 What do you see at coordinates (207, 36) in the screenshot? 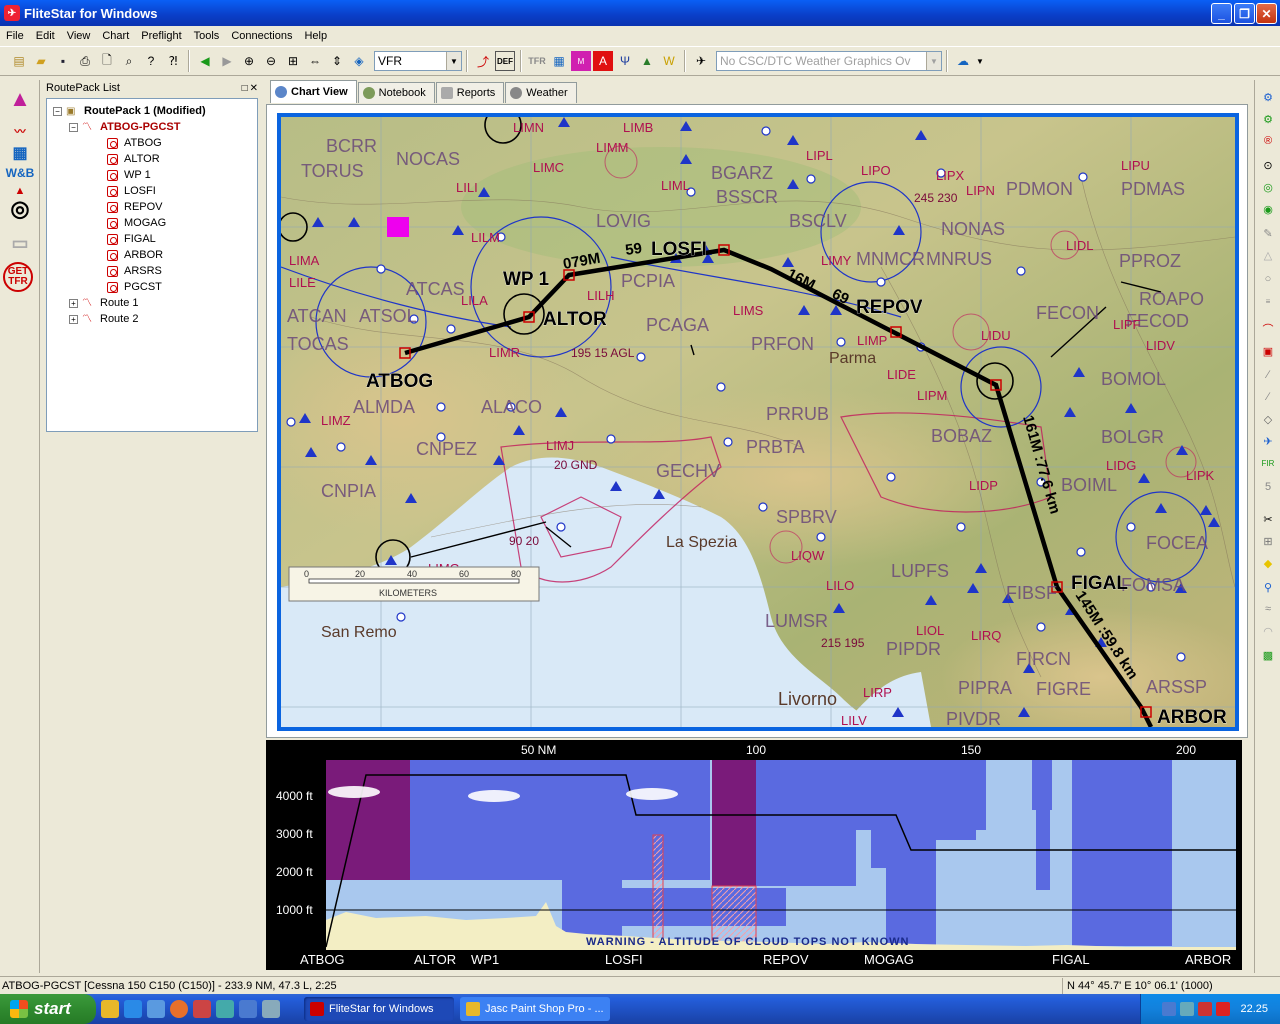
I see `menu-tools: Tools` at bounding box center [207, 36].